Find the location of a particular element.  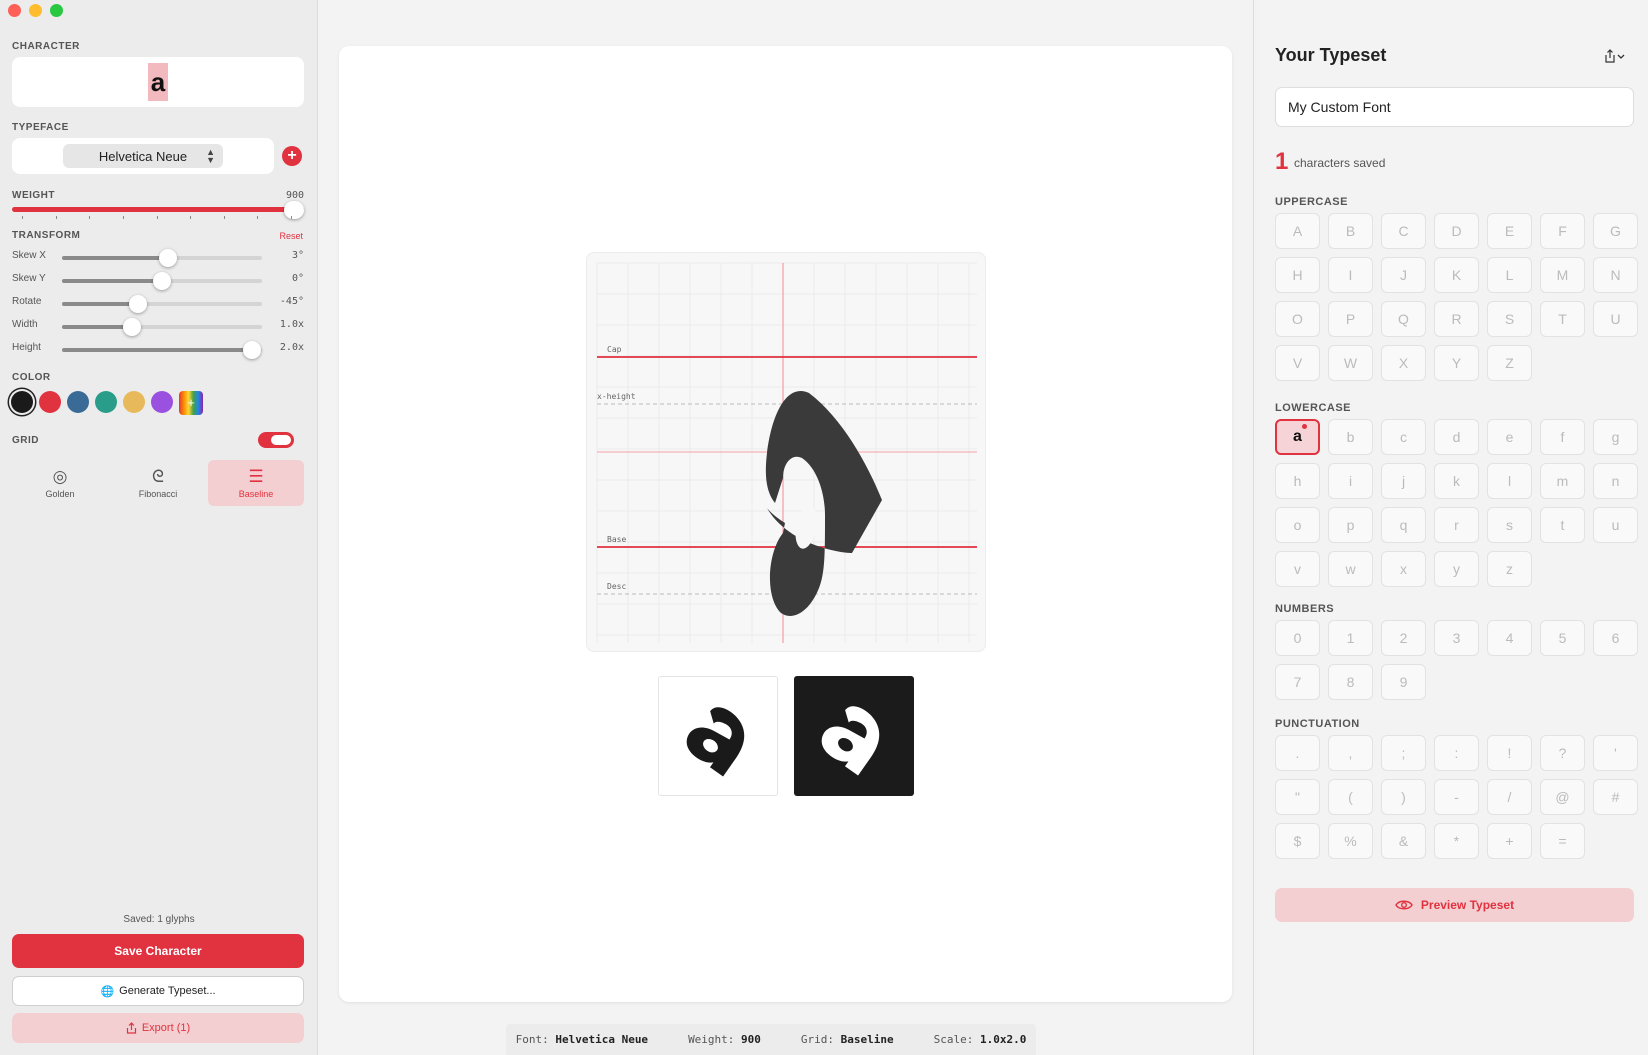

char-cell: ( is located at coordinates (1350, 797).